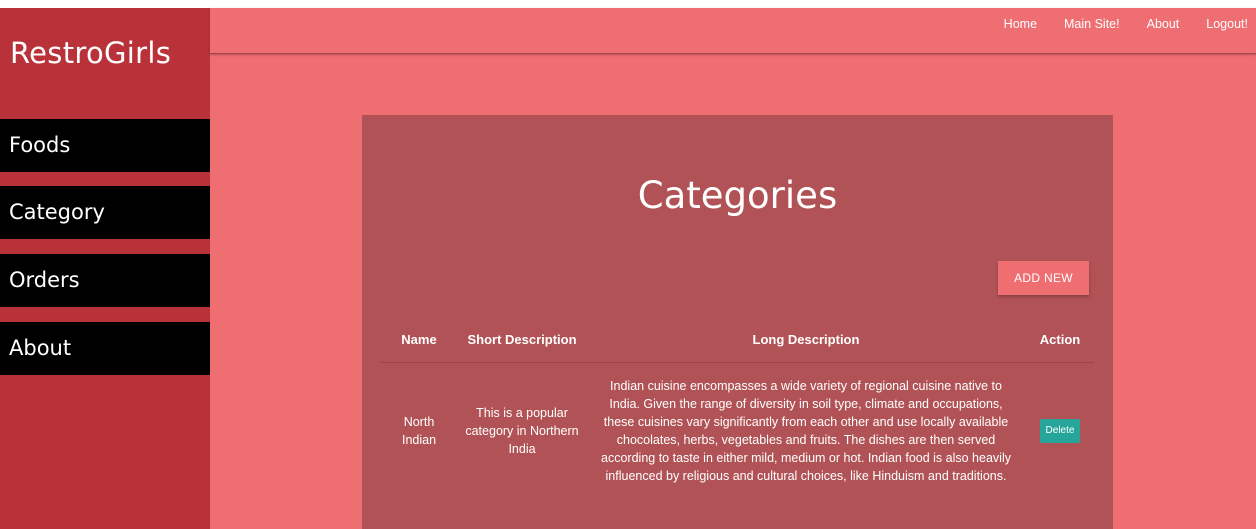  Describe the element at coordinates (105, 212) in the screenshot. I see `sidebar-item-category: Category` at that location.